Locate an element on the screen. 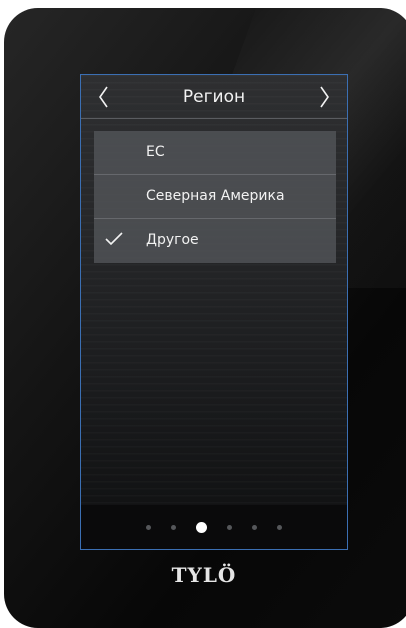  region-option-label: Другое is located at coordinates (172, 240).